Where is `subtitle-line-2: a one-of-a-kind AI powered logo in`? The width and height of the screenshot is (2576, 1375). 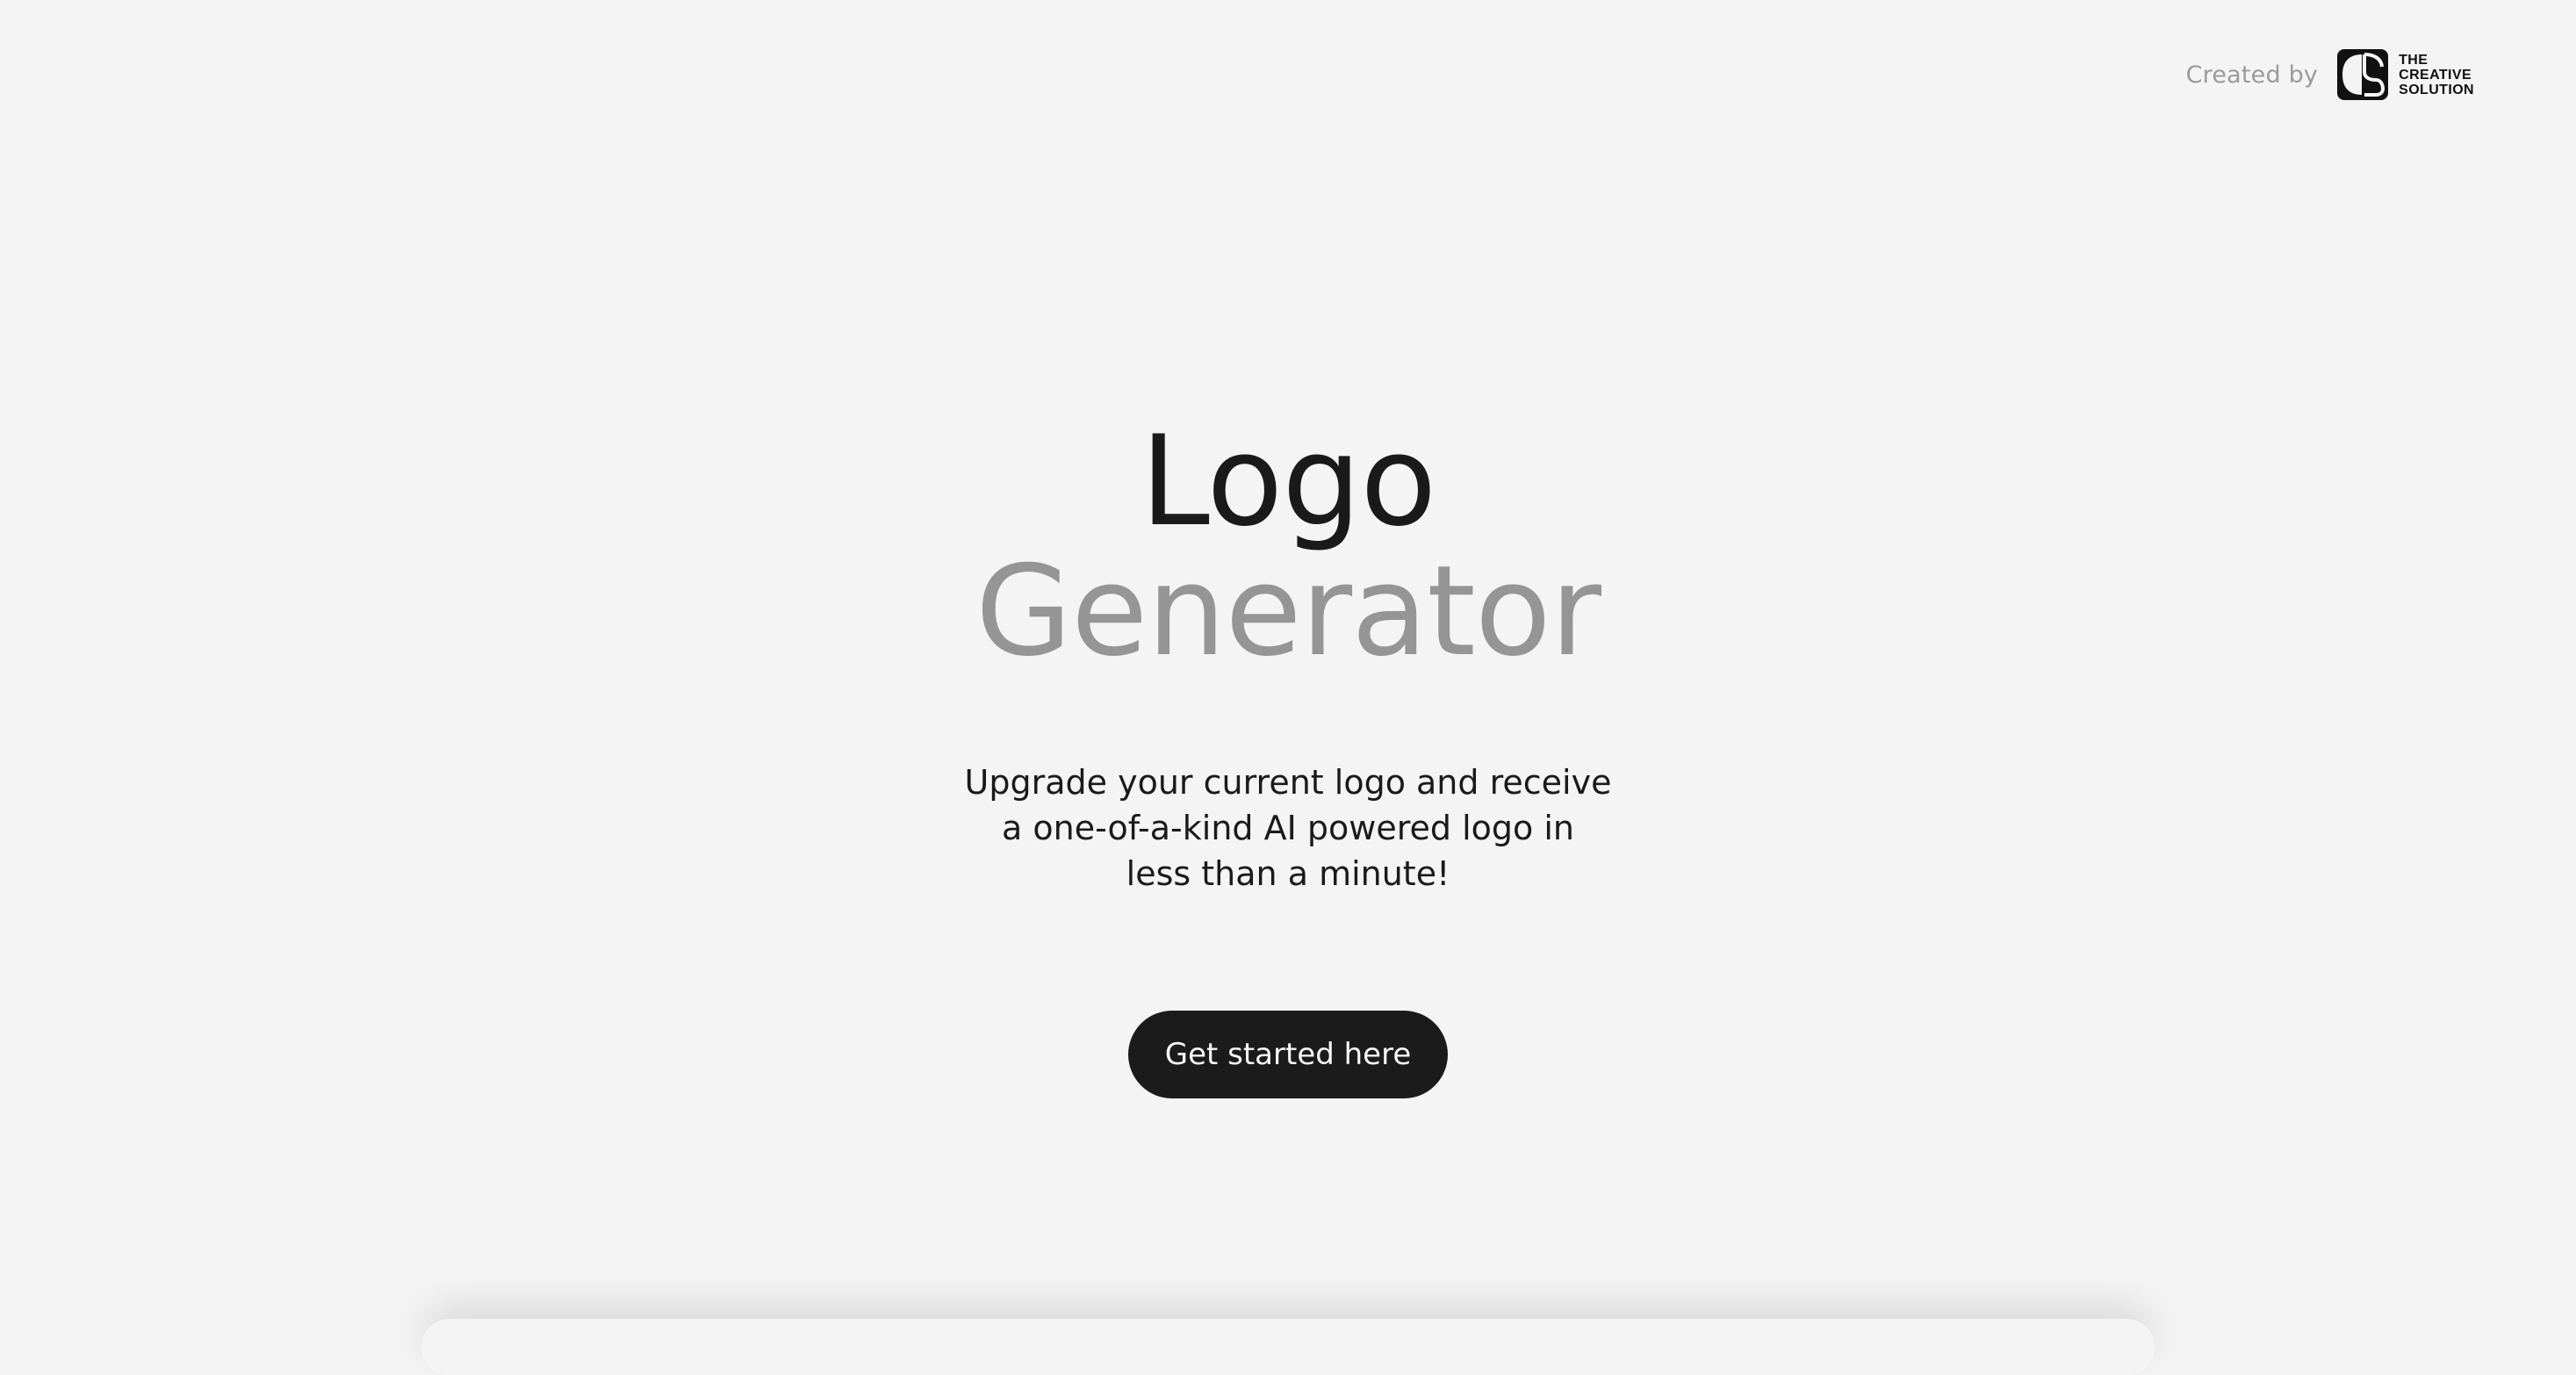 subtitle-line-2: a one-of-a-kind AI powered logo in is located at coordinates (1288, 828).